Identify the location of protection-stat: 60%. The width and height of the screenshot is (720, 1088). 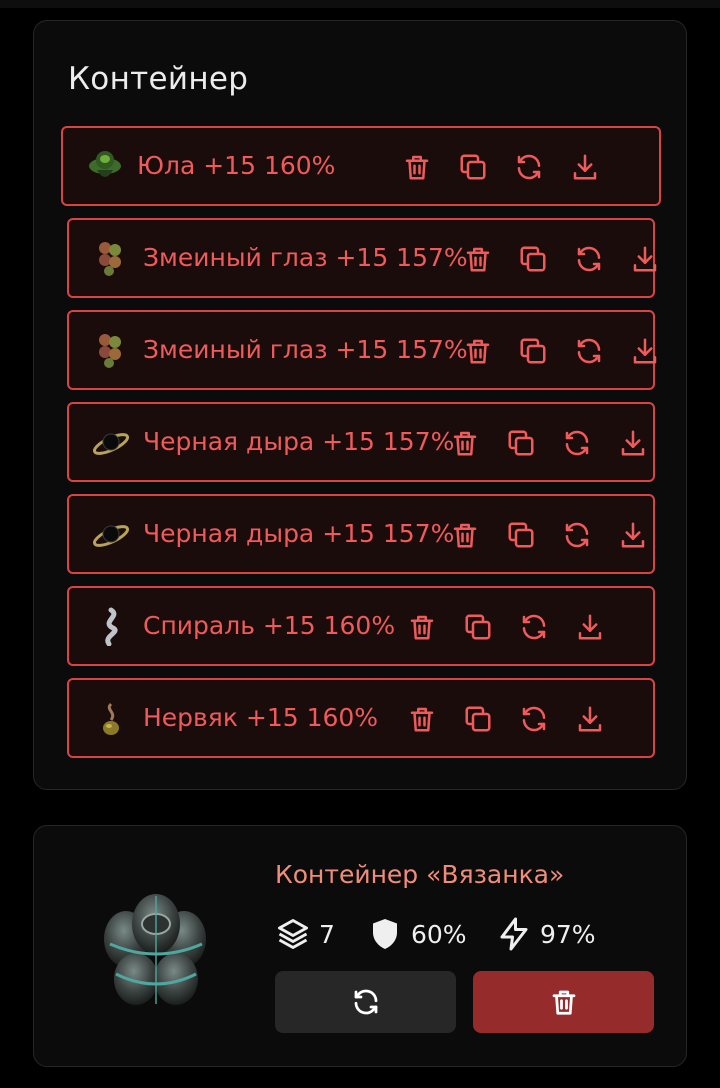
(417, 934).